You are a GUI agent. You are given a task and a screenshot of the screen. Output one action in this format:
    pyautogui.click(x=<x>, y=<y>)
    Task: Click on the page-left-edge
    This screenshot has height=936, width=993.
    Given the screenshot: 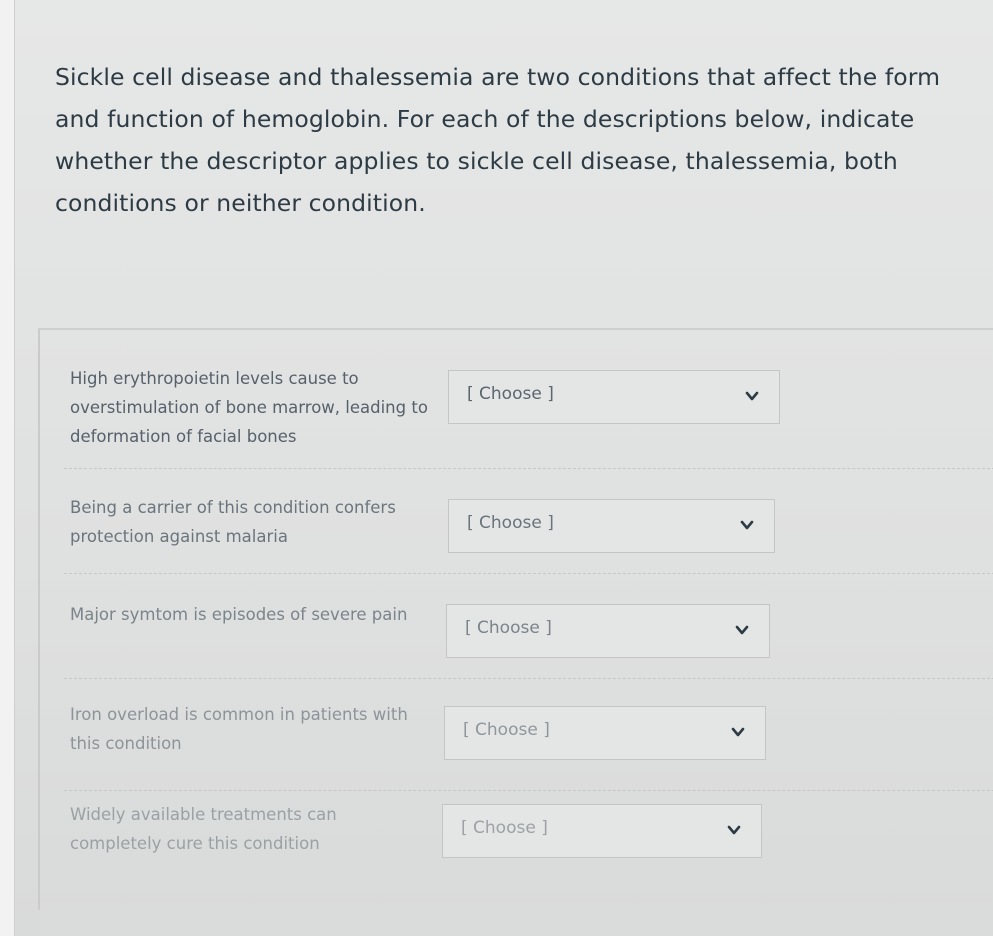 What is the action you would take?
    pyautogui.click(x=7, y=468)
    